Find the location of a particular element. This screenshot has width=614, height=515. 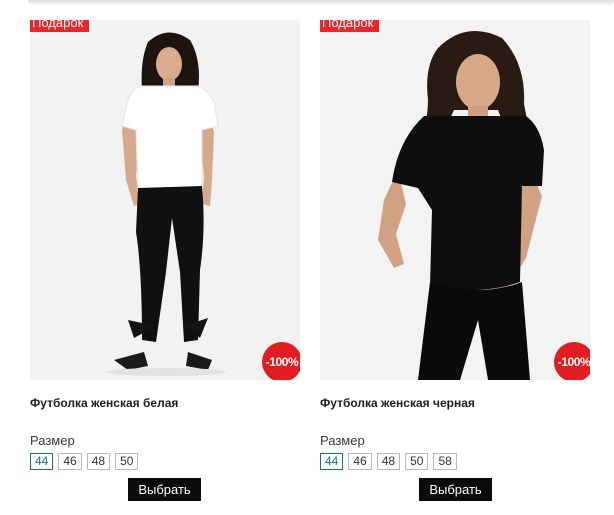

header-shadow is located at coordinates (321, 3).